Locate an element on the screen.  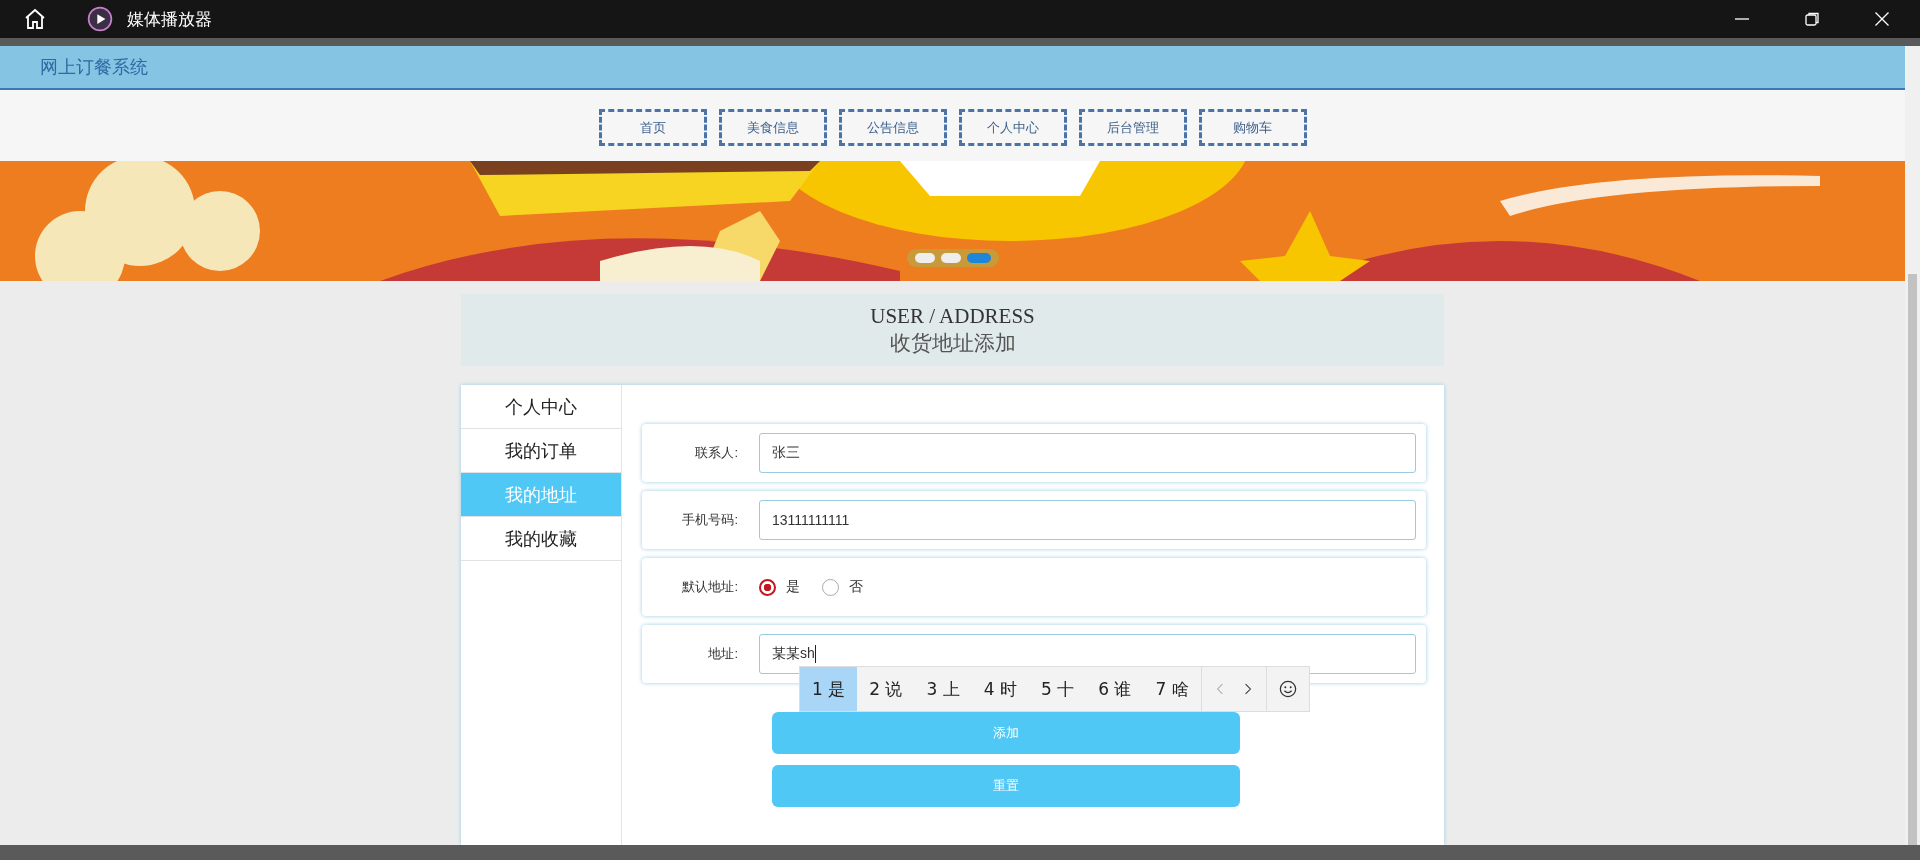
close-icon is located at coordinates (1882, 19).